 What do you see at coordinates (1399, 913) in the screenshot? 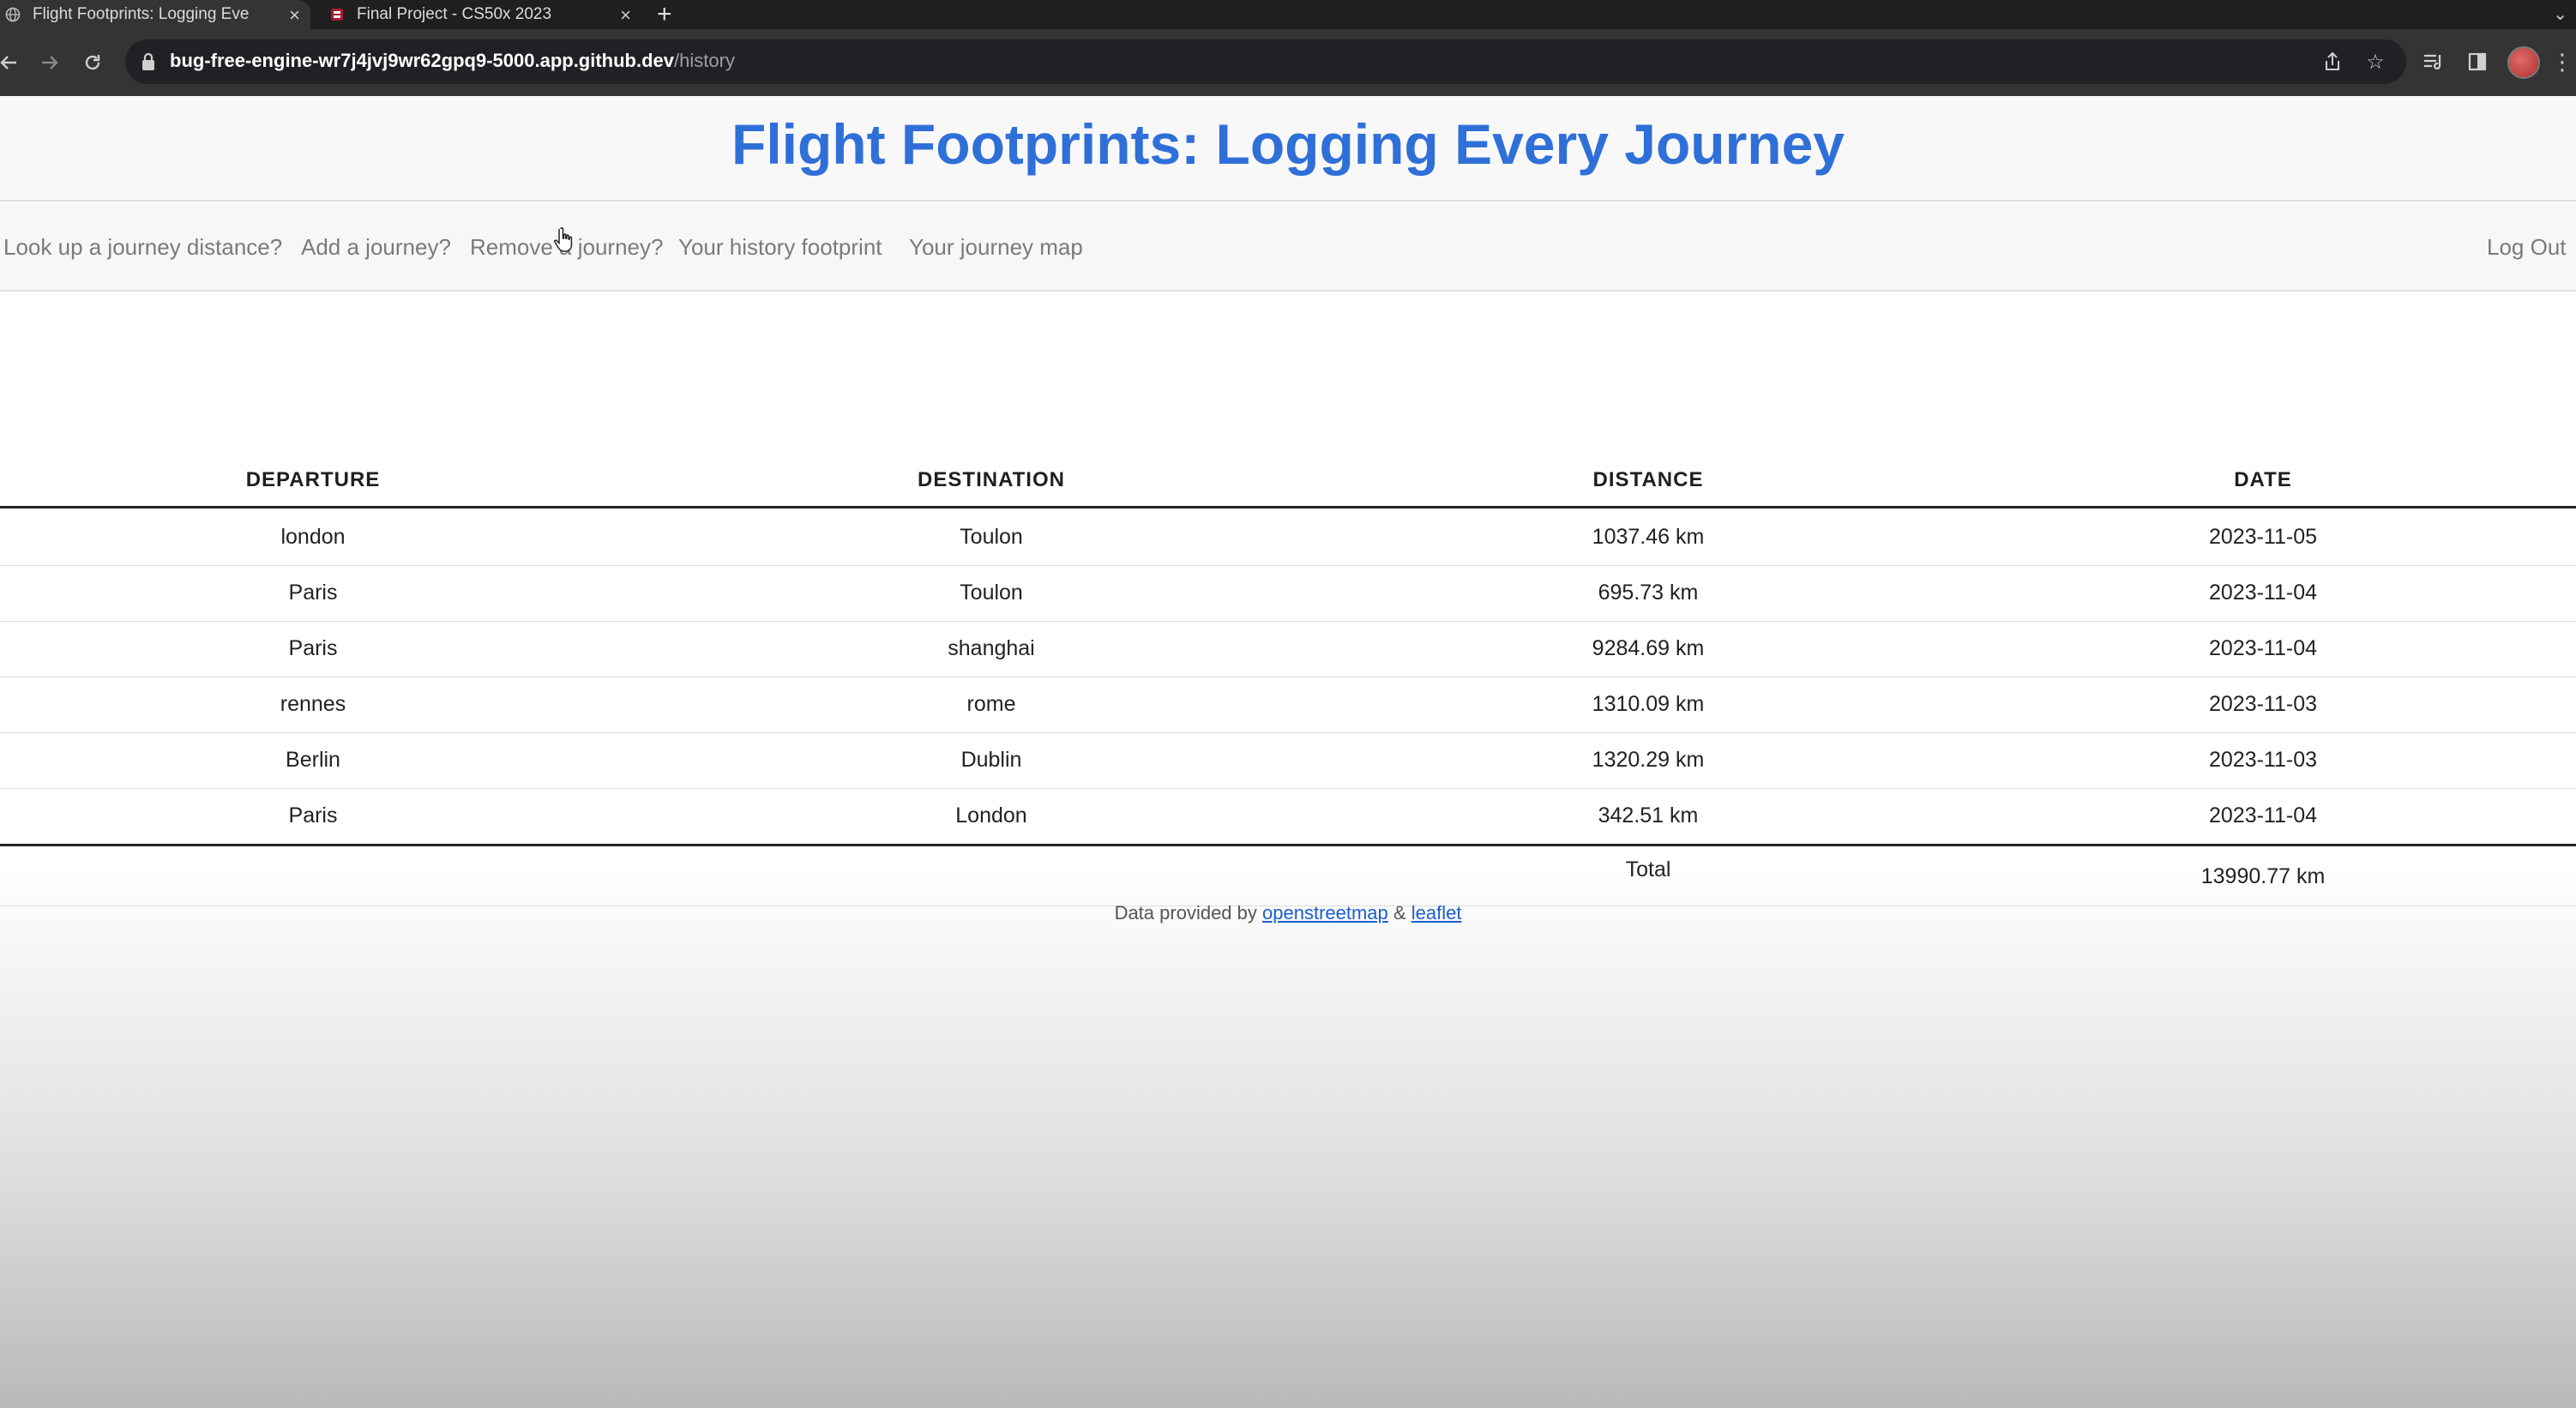
I see `attribution-ampersand: &` at bounding box center [1399, 913].